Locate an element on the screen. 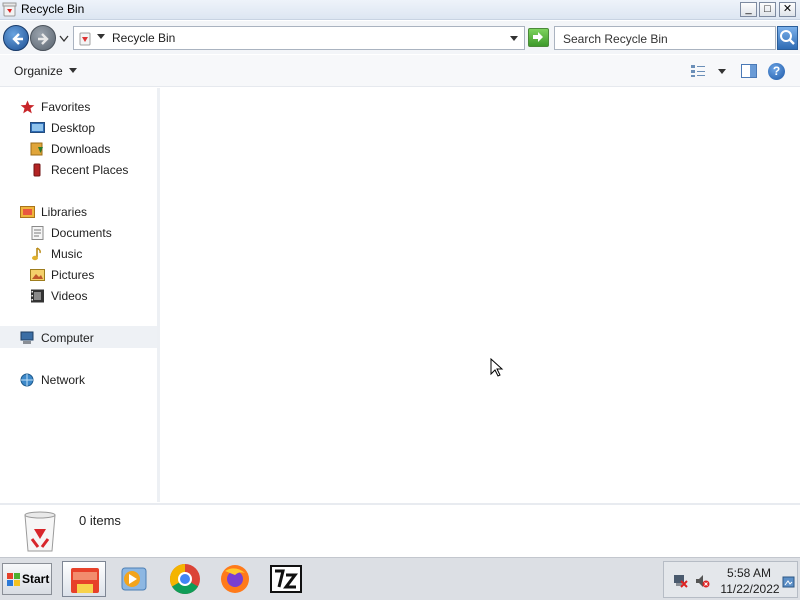  documents-icon is located at coordinates (37, 233).